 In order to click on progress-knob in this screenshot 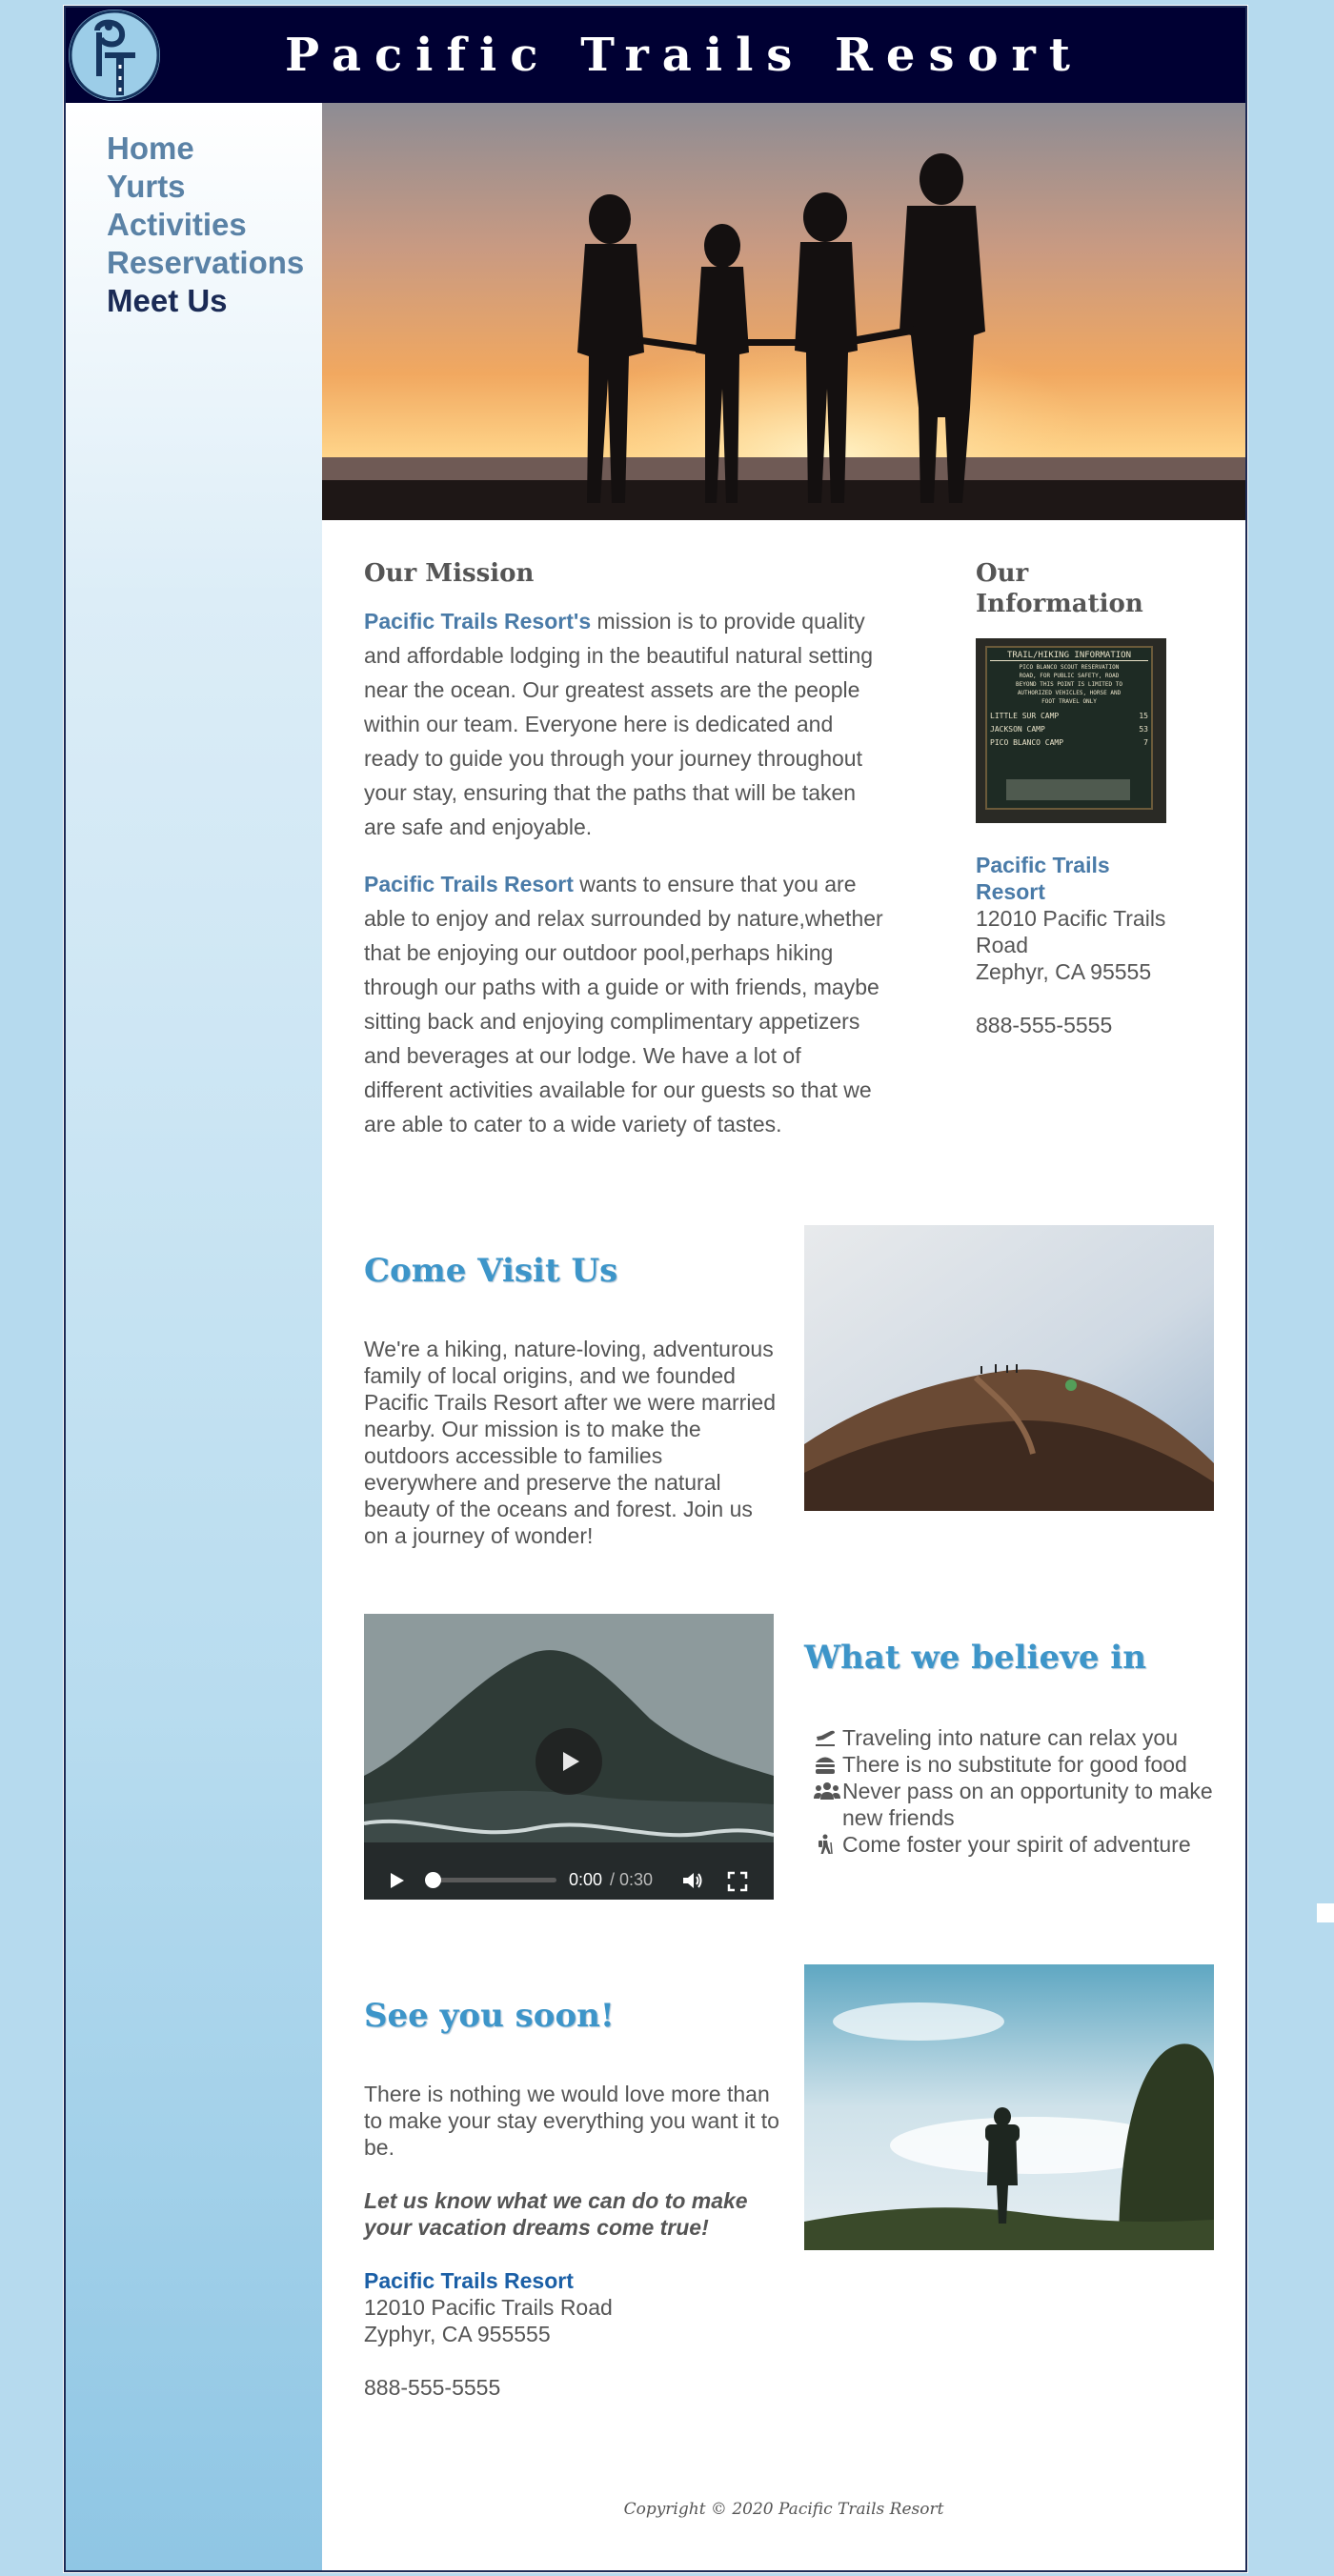, I will do `click(433, 1880)`.